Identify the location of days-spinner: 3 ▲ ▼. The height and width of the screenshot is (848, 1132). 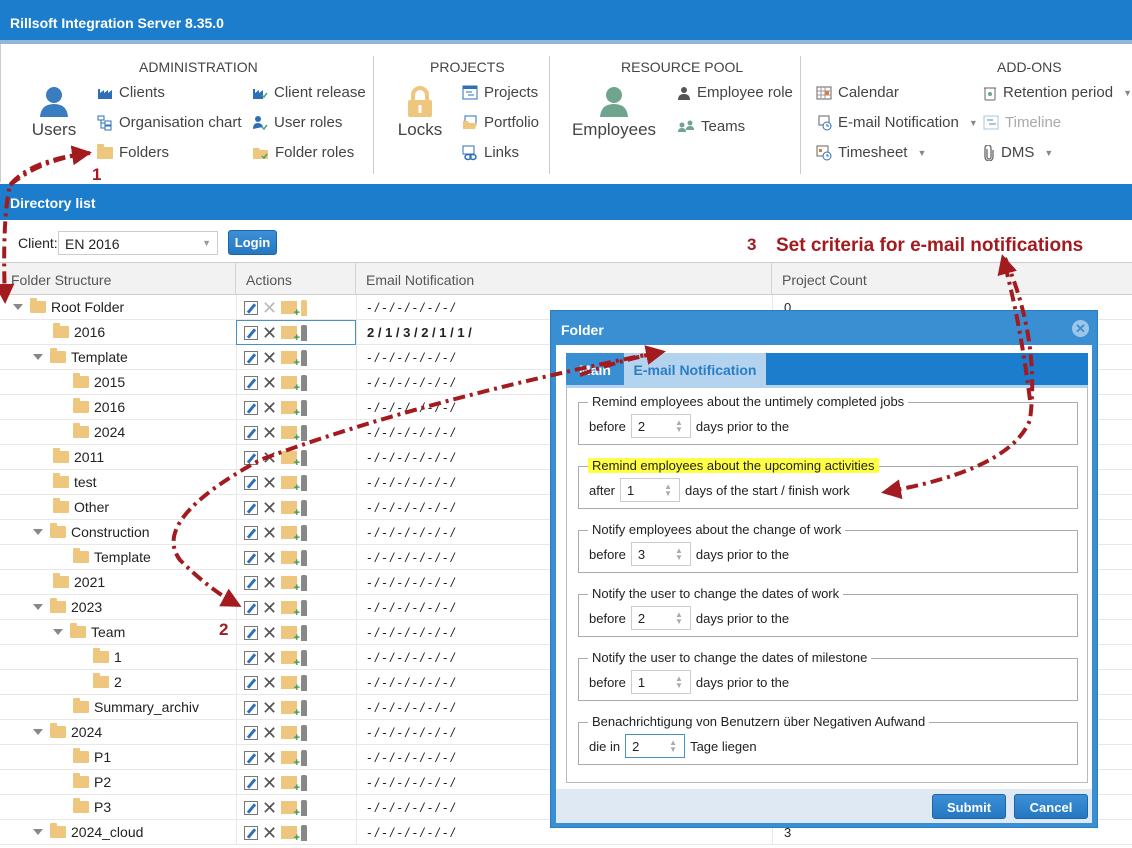
(660, 554).